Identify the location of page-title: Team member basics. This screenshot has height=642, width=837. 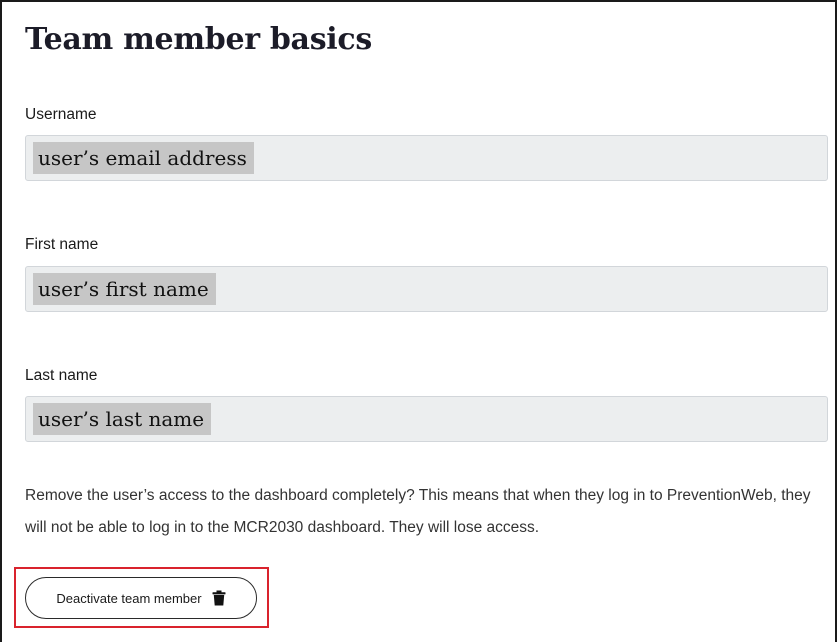
(198, 39).